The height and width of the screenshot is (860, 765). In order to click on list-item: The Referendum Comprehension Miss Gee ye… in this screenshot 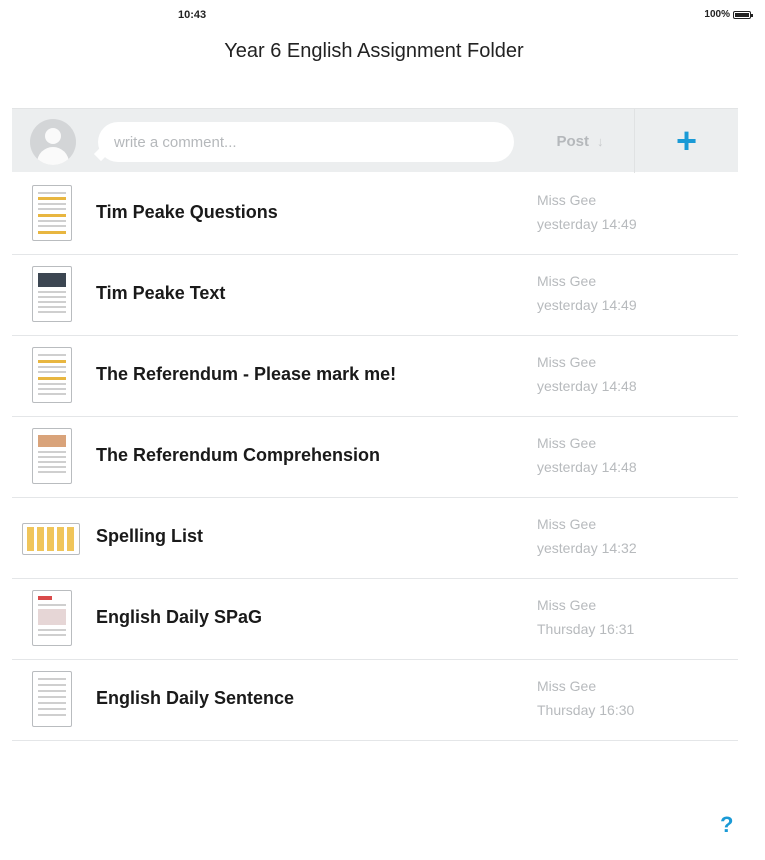, I will do `click(375, 457)`.